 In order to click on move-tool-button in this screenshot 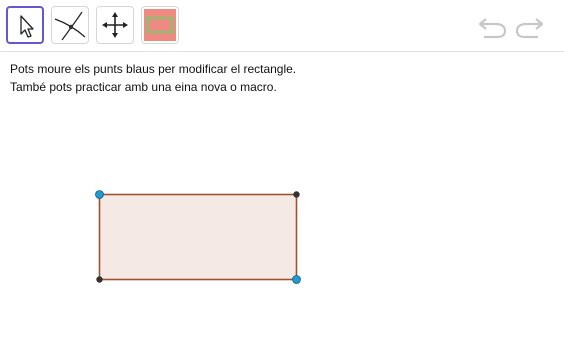, I will do `click(25, 25)`.